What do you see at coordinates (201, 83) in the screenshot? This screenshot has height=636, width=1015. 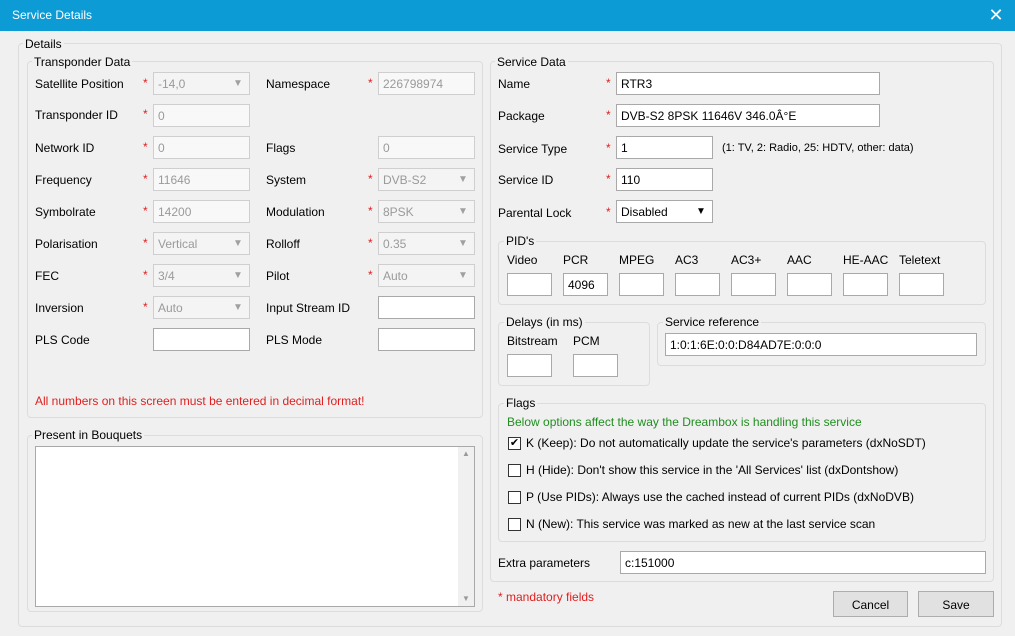 I see `satellite-position-select: -14,0 ▼` at bounding box center [201, 83].